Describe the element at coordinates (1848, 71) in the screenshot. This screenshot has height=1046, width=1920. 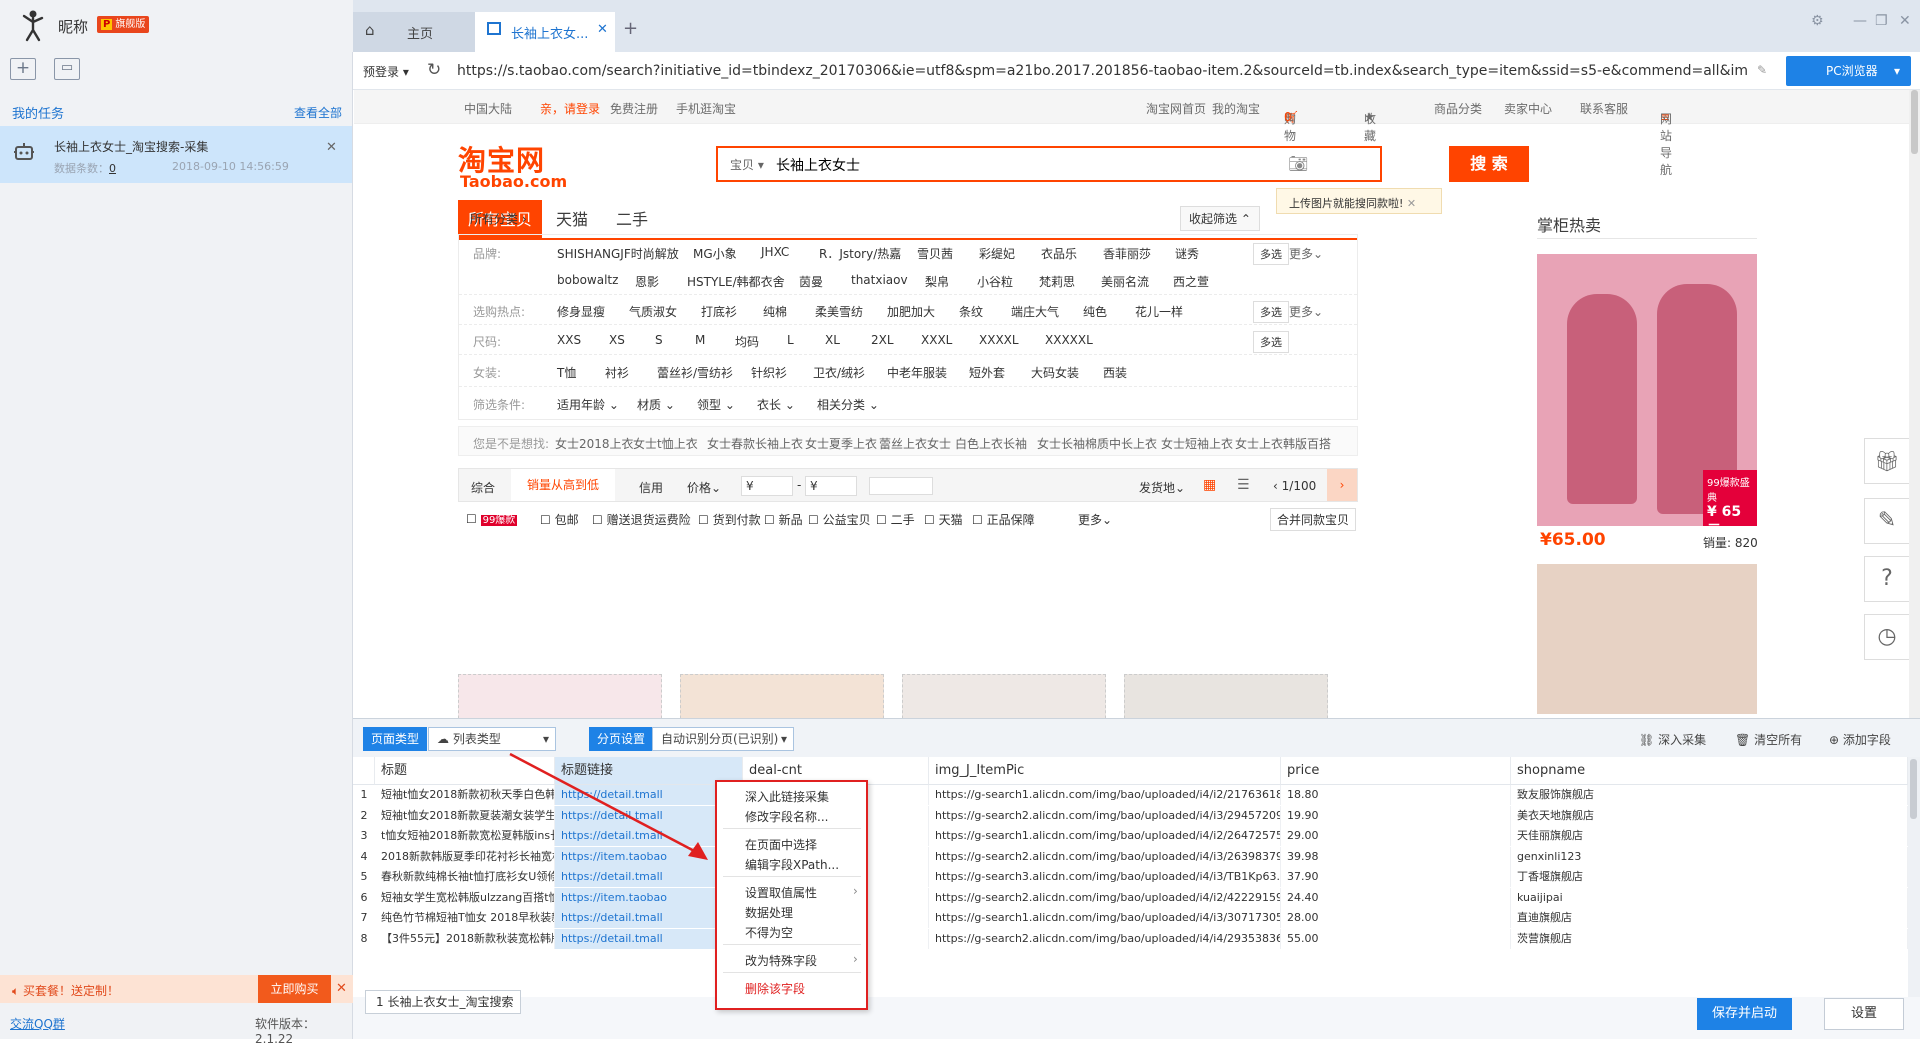
I see `pc-browser-button: PC浏览器 ▾` at that location.